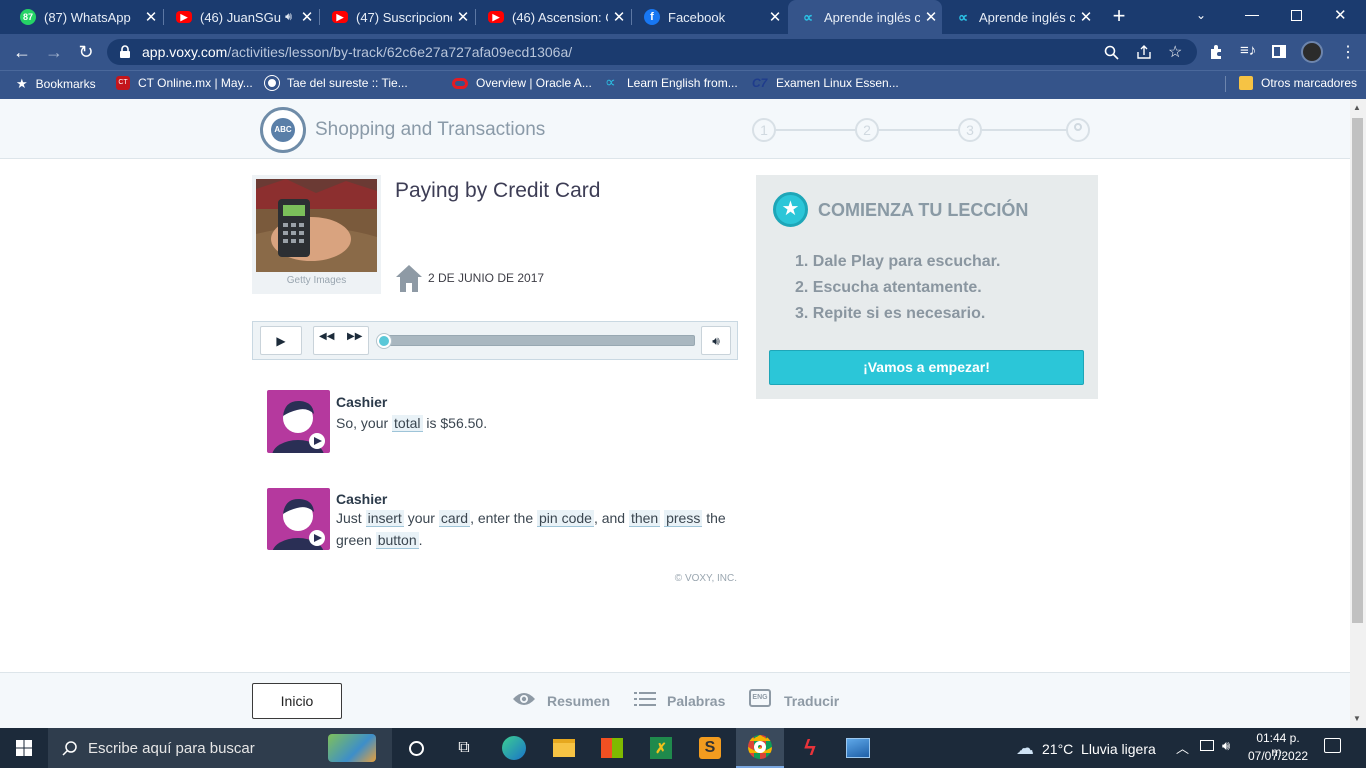 The height and width of the screenshot is (768, 1366). I want to click on vocabulary-word: pin code, so click(565, 518).